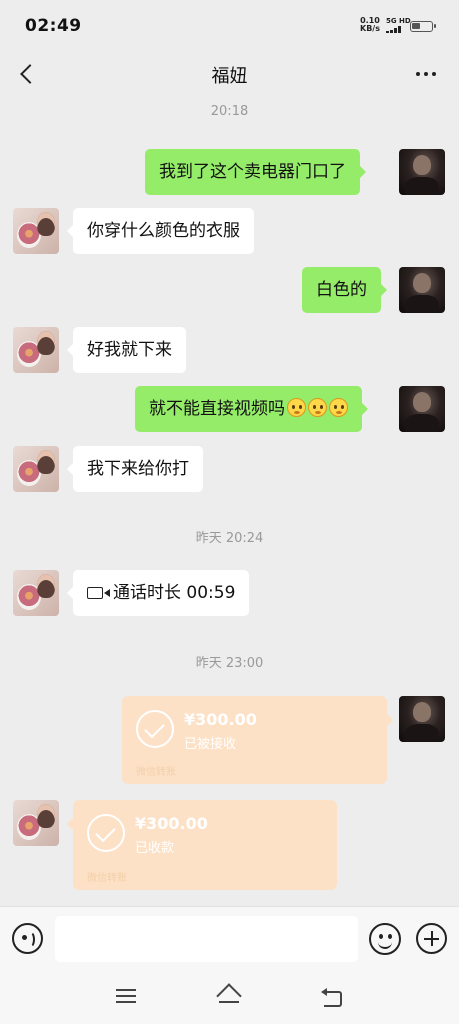  What do you see at coordinates (385, 939) in the screenshot?
I see `emoji-icon` at bounding box center [385, 939].